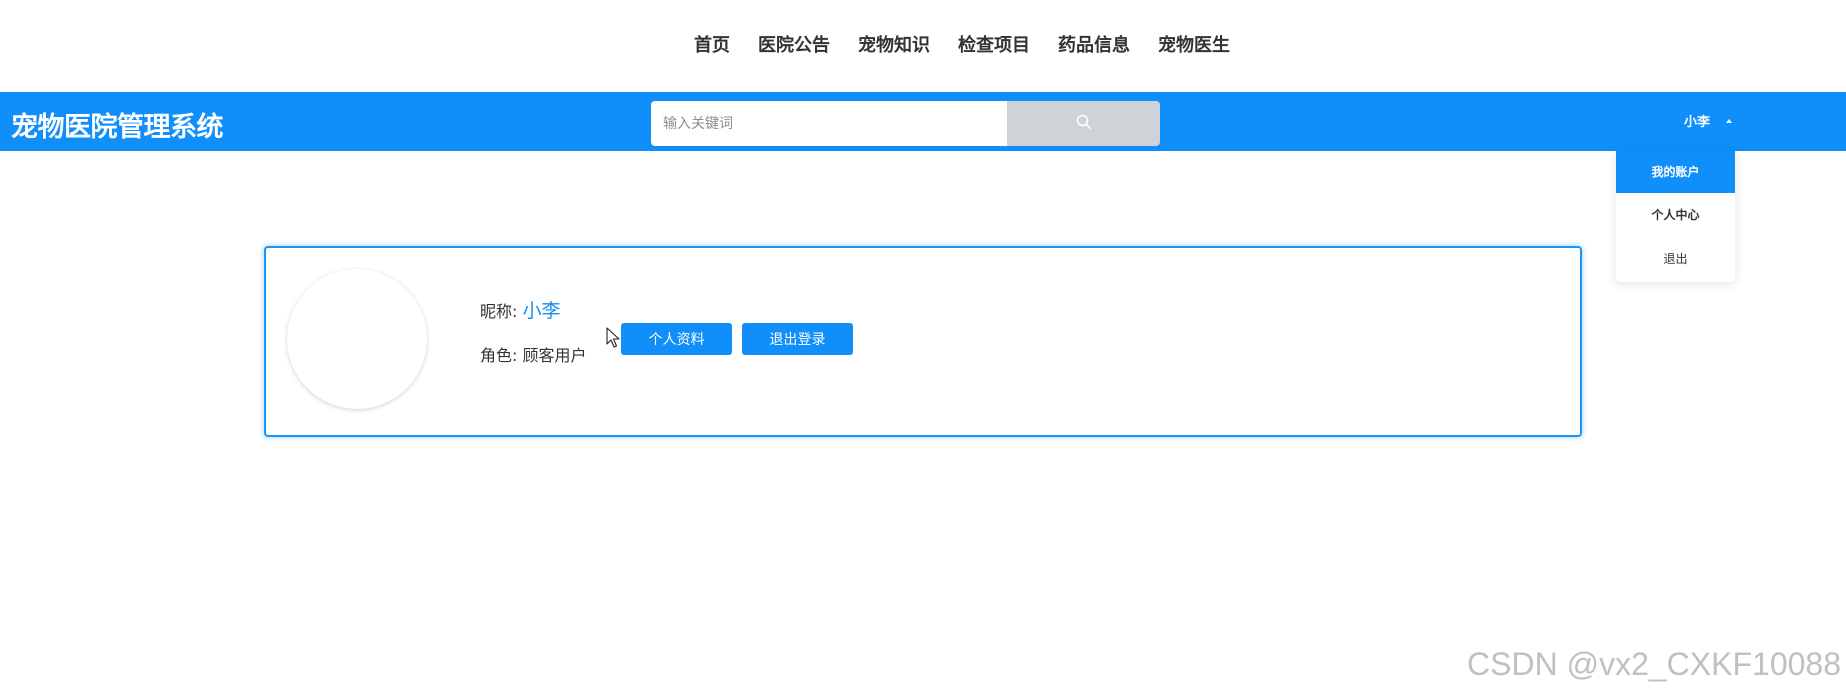  Describe the element at coordinates (712, 44) in the screenshot. I see `nav-item-home: 首页` at that location.